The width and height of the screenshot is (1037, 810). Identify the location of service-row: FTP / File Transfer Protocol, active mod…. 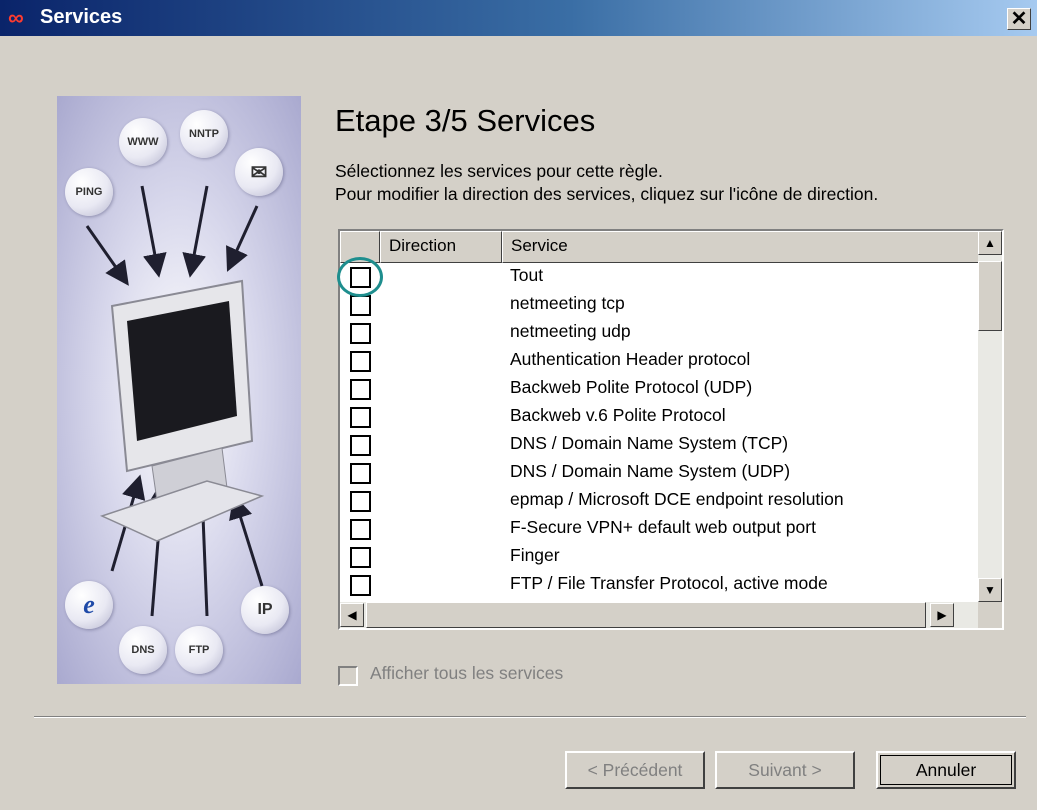
(660, 585).